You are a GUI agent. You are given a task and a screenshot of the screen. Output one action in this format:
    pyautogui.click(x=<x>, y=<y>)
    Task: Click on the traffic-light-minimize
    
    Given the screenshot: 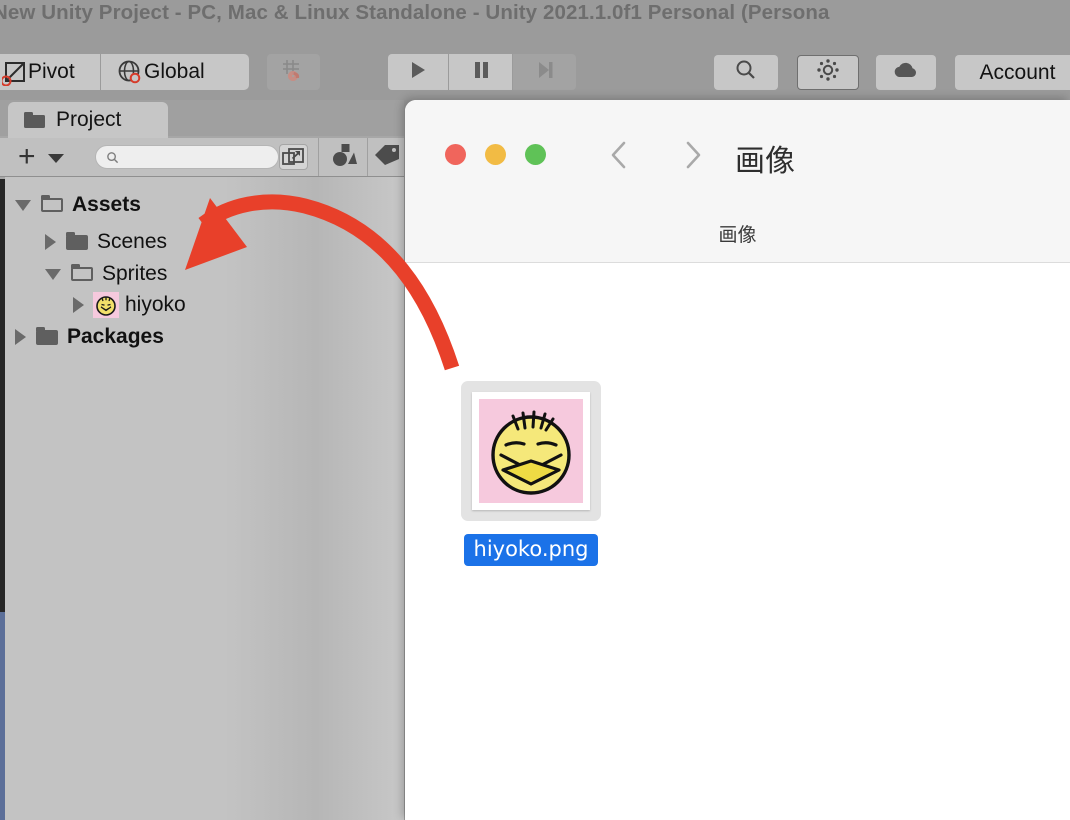 What is the action you would take?
    pyautogui.click(x=495, y=154)
    